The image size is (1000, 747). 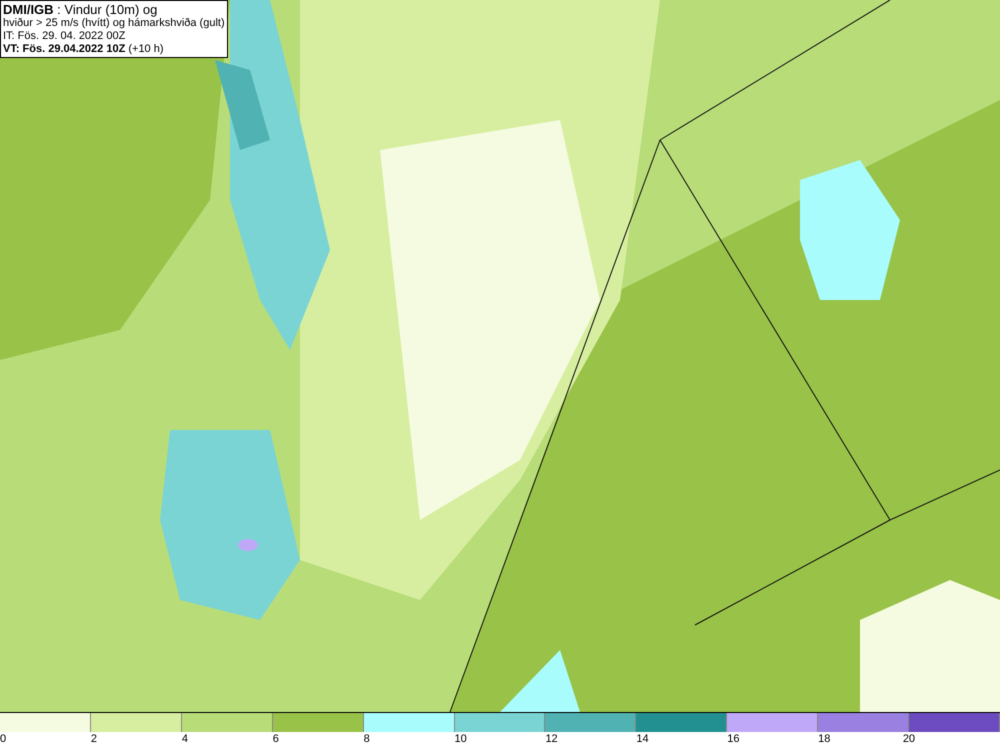 What do you see at coordinates (64, 36) in the screenshot?
I see `title-line: IT: Fös. 29. 04. 2022 00Z` at bounding box center [64, 36].